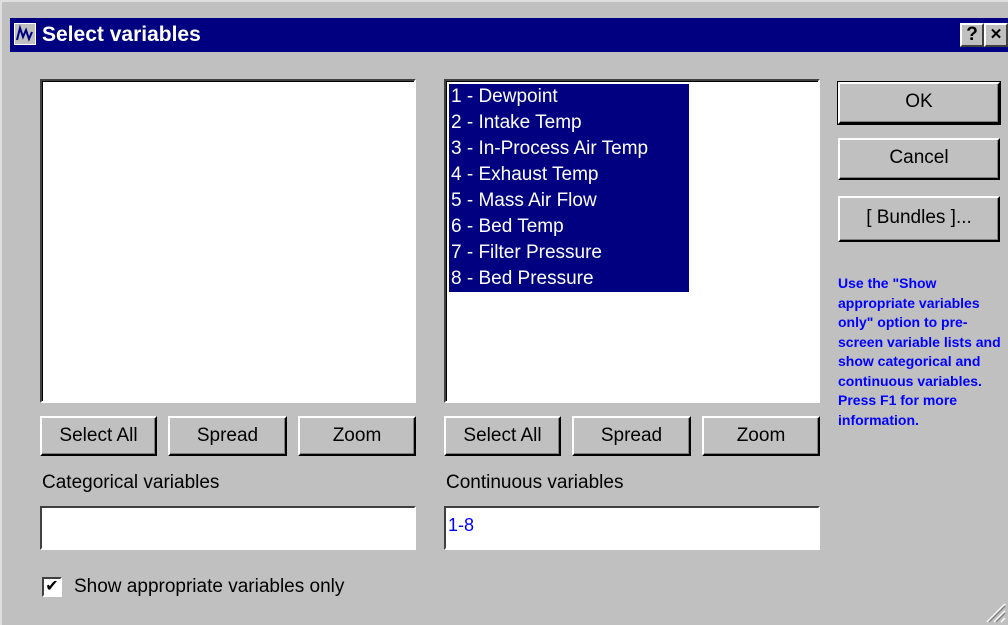  What do you see at coordinates (121, 34) in the screenshot?
I see `window-title: Select variables` at bounding box center [121, 34].